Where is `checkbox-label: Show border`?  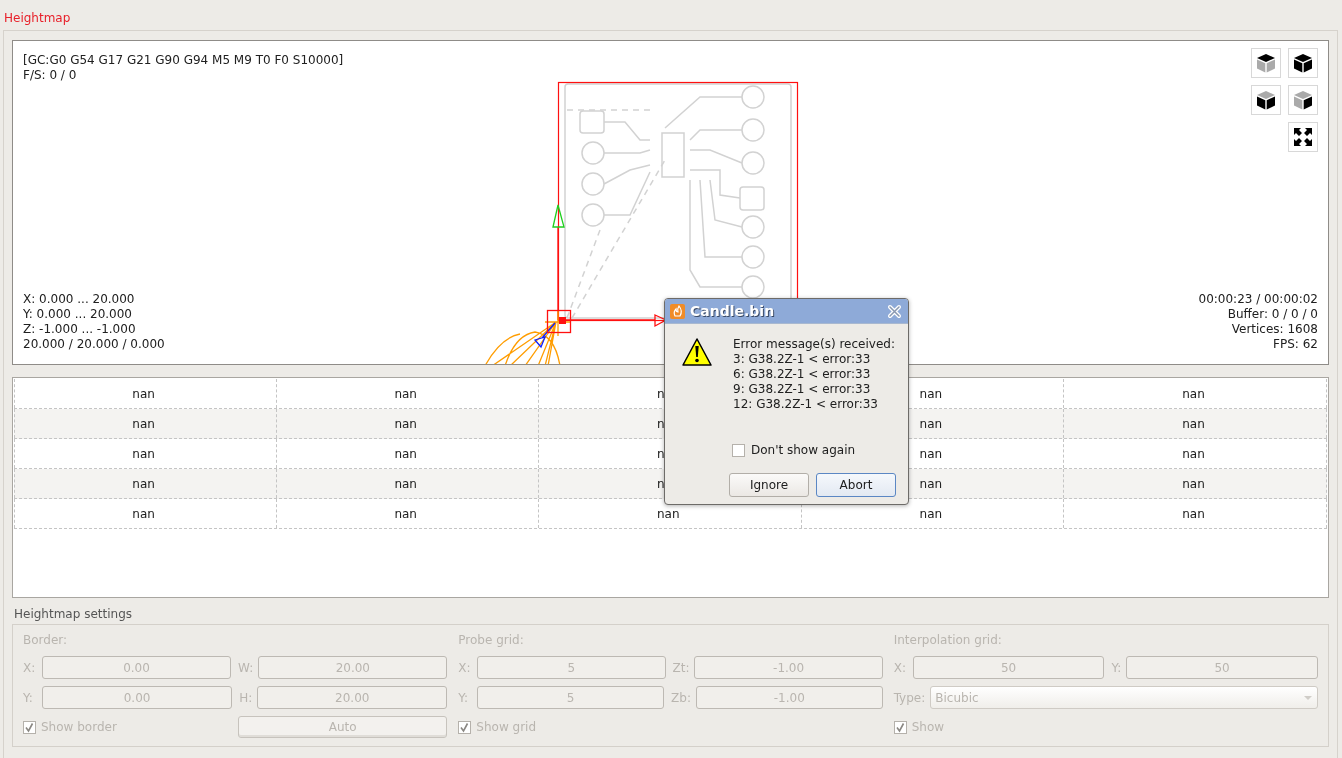 checkbox-label: Show border is located at coordinates (79, 727).